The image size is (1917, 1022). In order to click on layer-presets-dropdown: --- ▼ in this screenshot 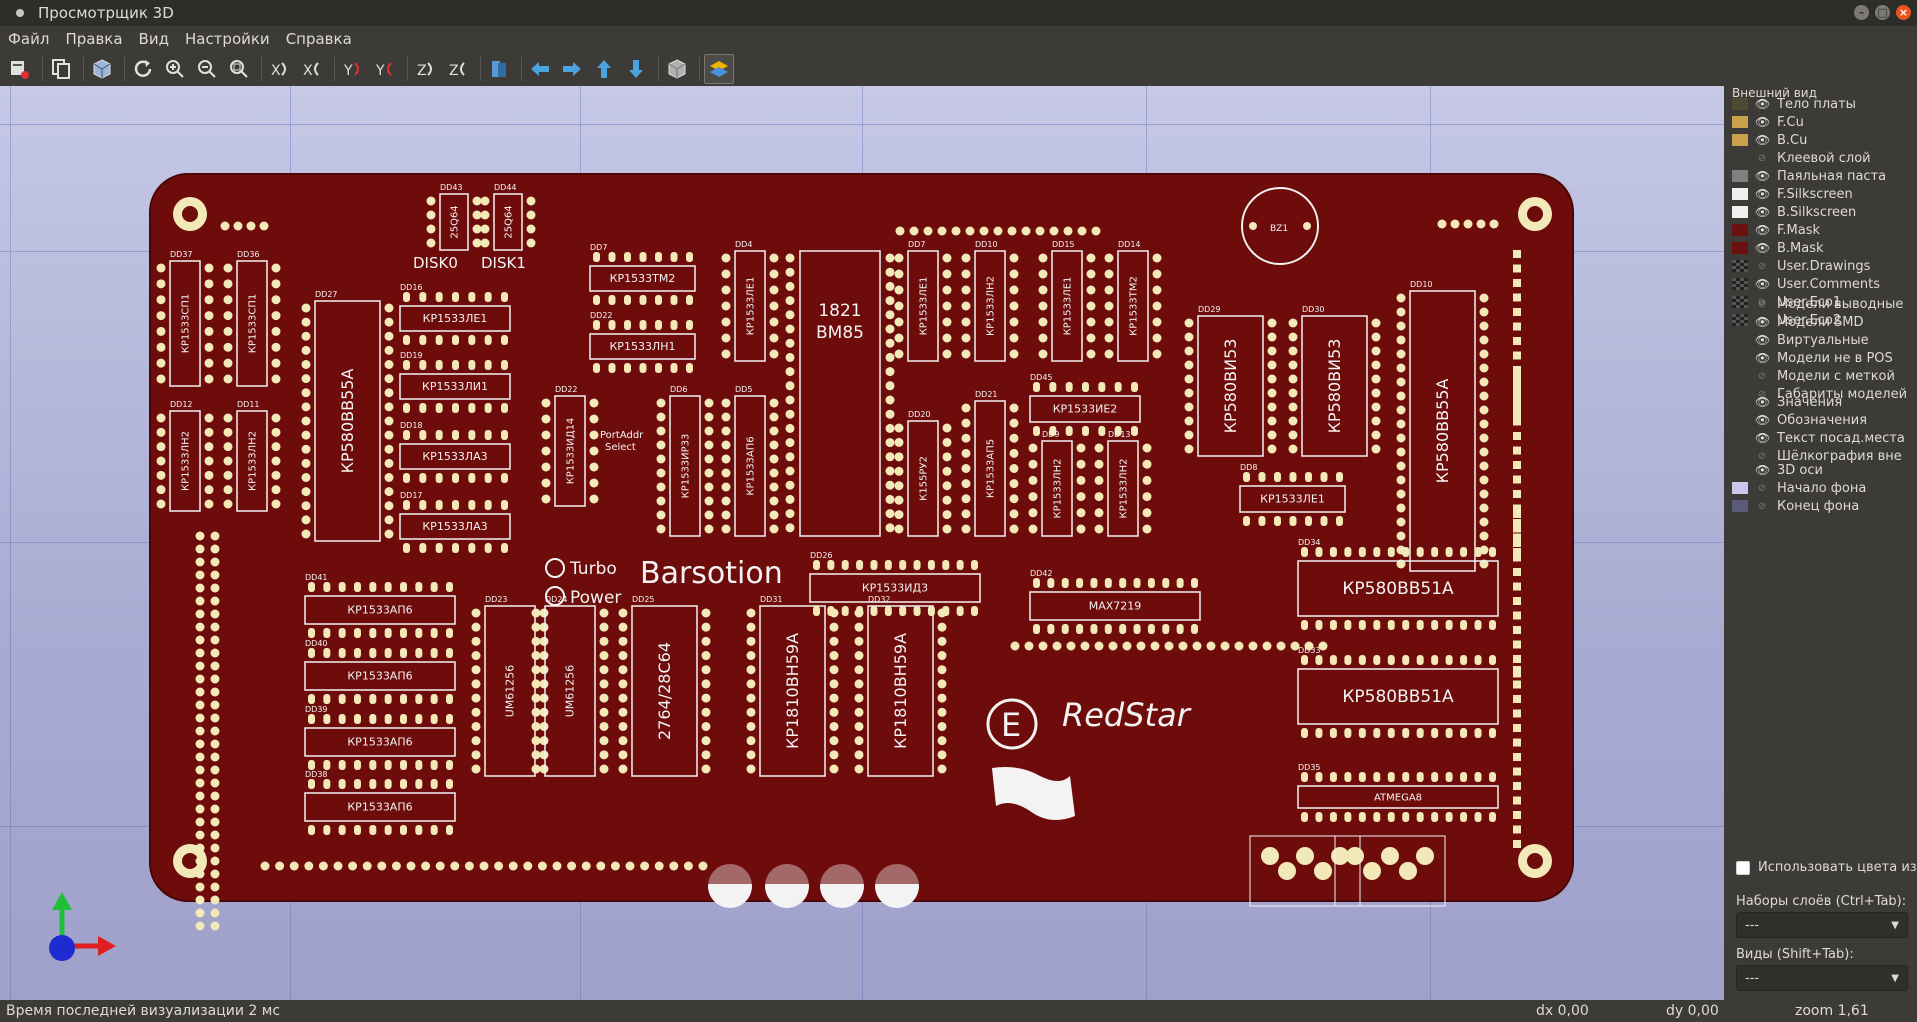, I will do `click(1822, 925)`.